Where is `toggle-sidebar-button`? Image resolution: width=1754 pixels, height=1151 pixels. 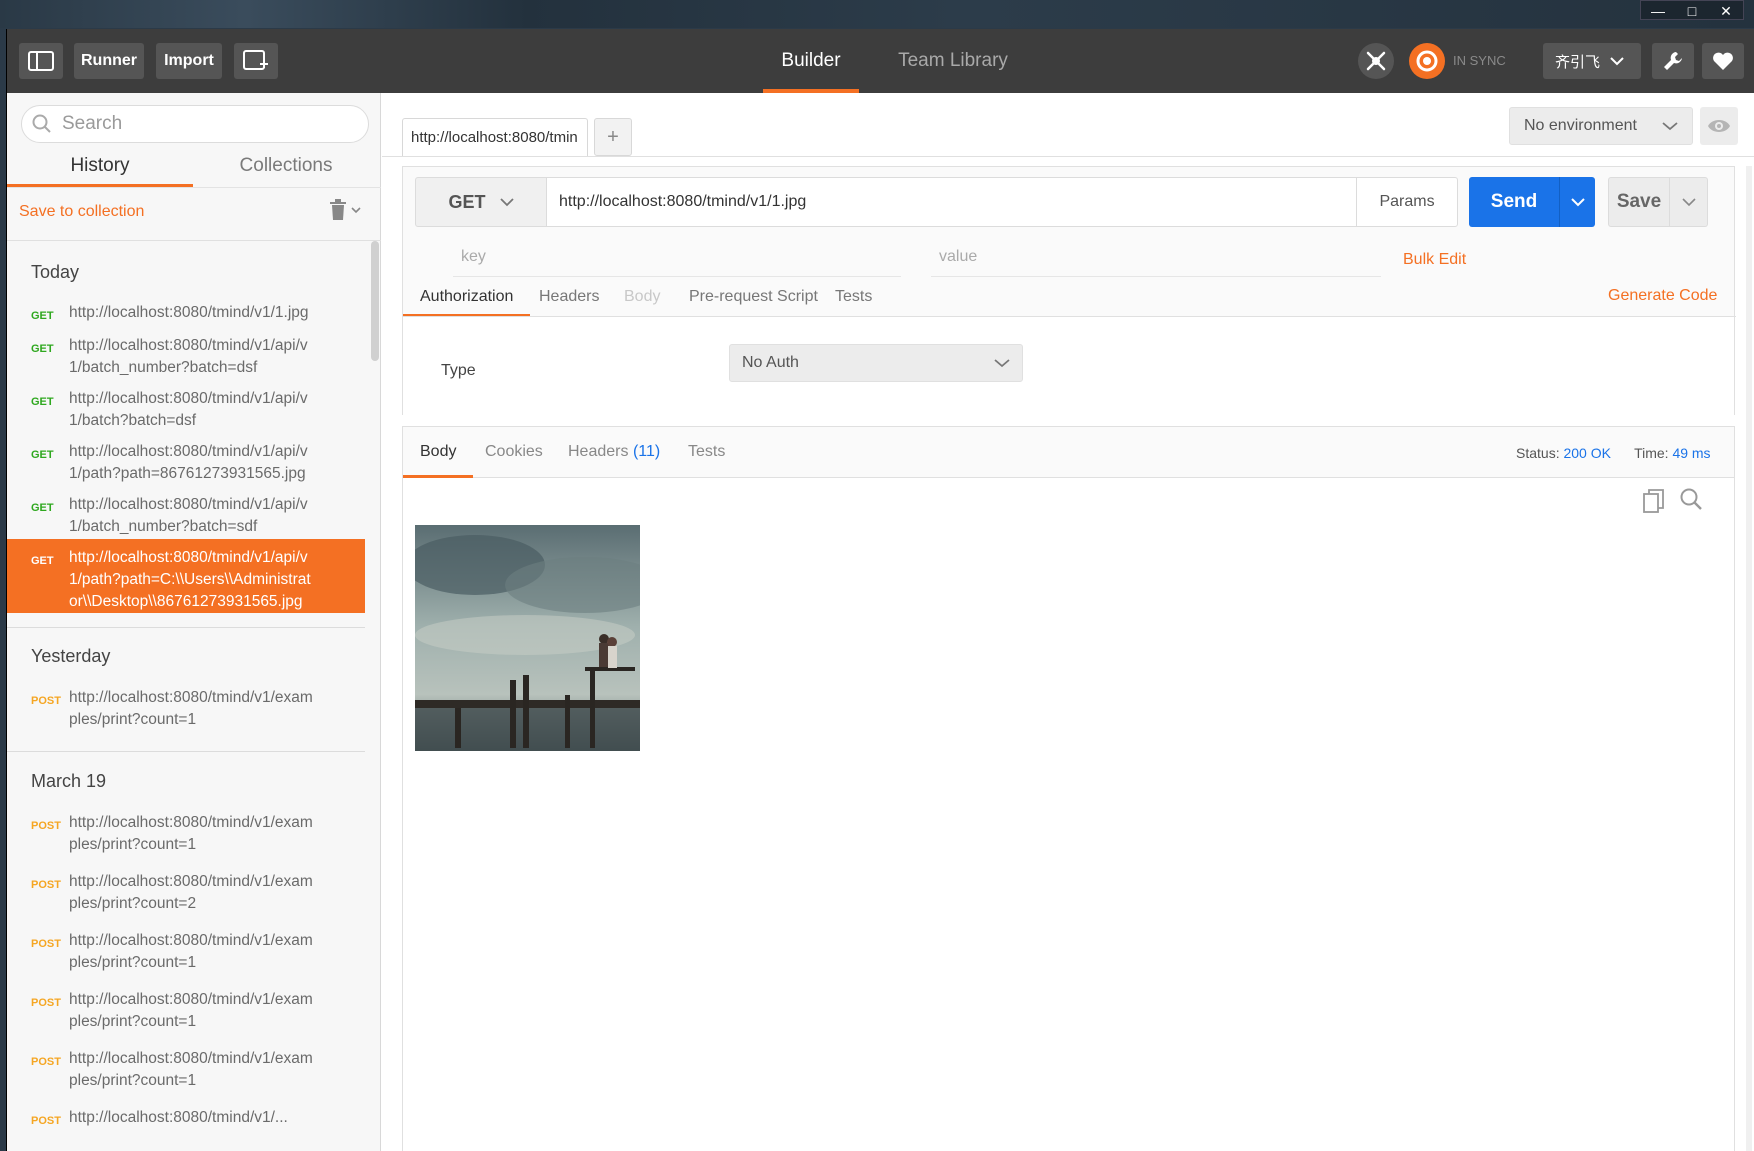
toggle-sidebar-button is located at coordinates (41, 61).